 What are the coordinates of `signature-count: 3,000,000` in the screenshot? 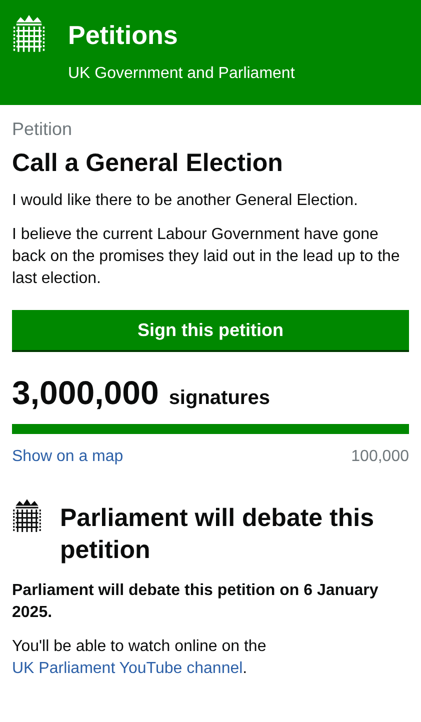 It's located at (85, 393).